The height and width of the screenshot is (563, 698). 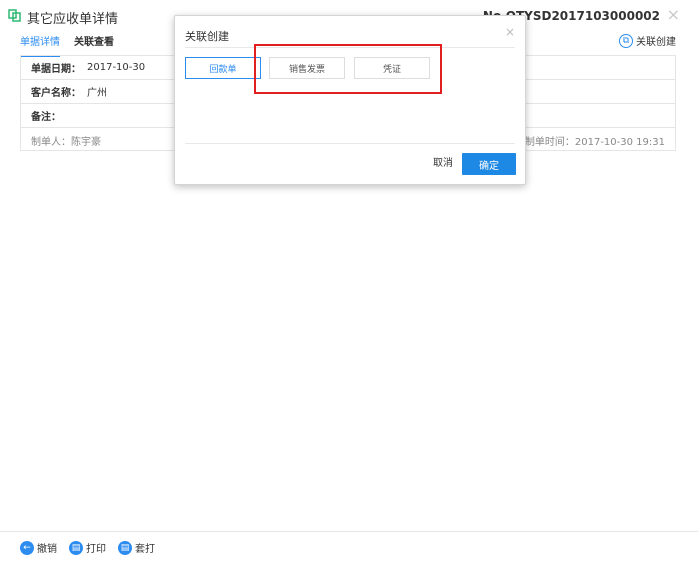 I want to click on modal-close-icon: ×, so click(x=510, y=32).